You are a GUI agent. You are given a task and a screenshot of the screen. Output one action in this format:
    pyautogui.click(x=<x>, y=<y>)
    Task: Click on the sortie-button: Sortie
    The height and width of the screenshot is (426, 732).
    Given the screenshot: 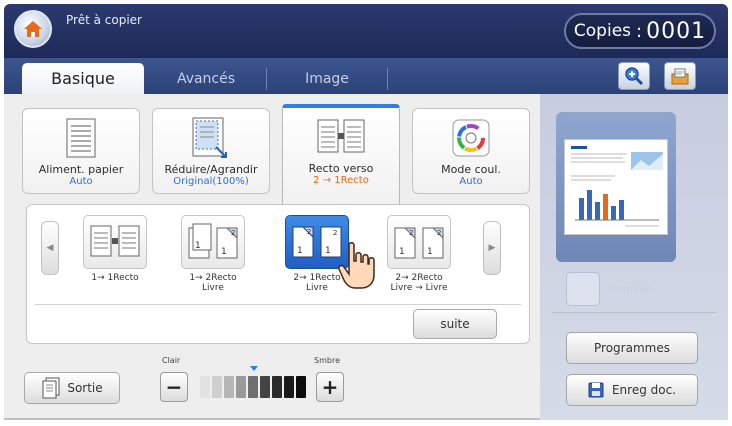 What is the action you would take?
    pyautogui.click(x=72, y=388)
    